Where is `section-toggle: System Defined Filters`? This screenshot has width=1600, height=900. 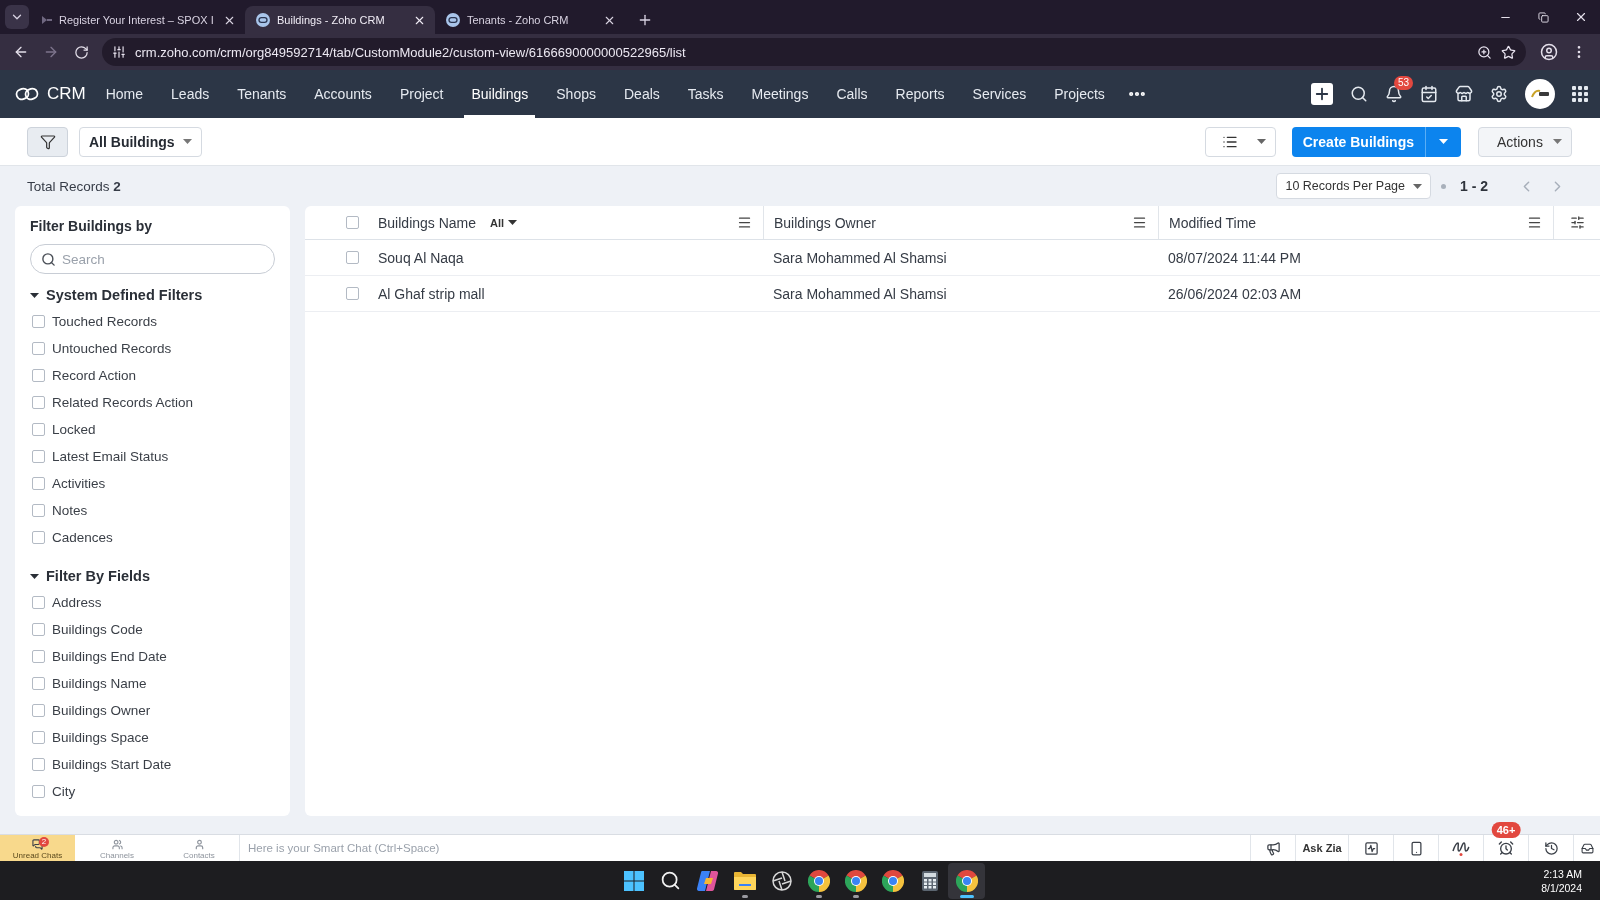
section-toggle: System Defined Filters is located at coordinates (116, 295).